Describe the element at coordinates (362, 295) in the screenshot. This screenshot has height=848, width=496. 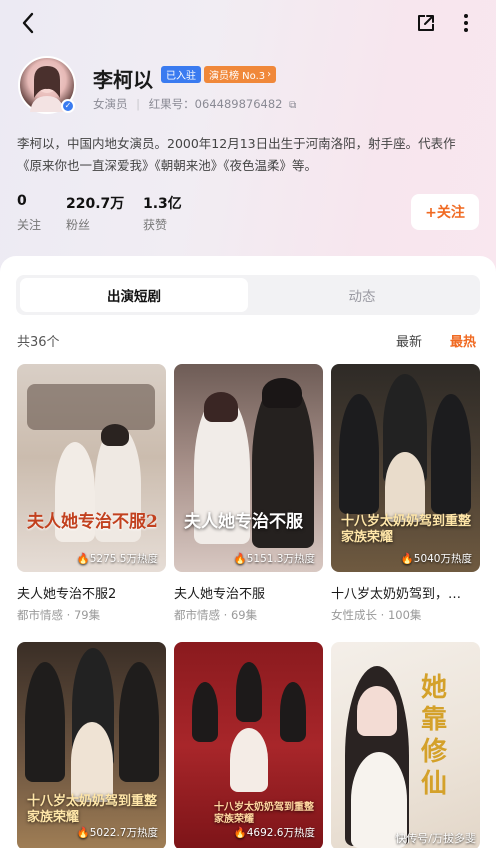
I see `tab-feed: 动态` at that location.